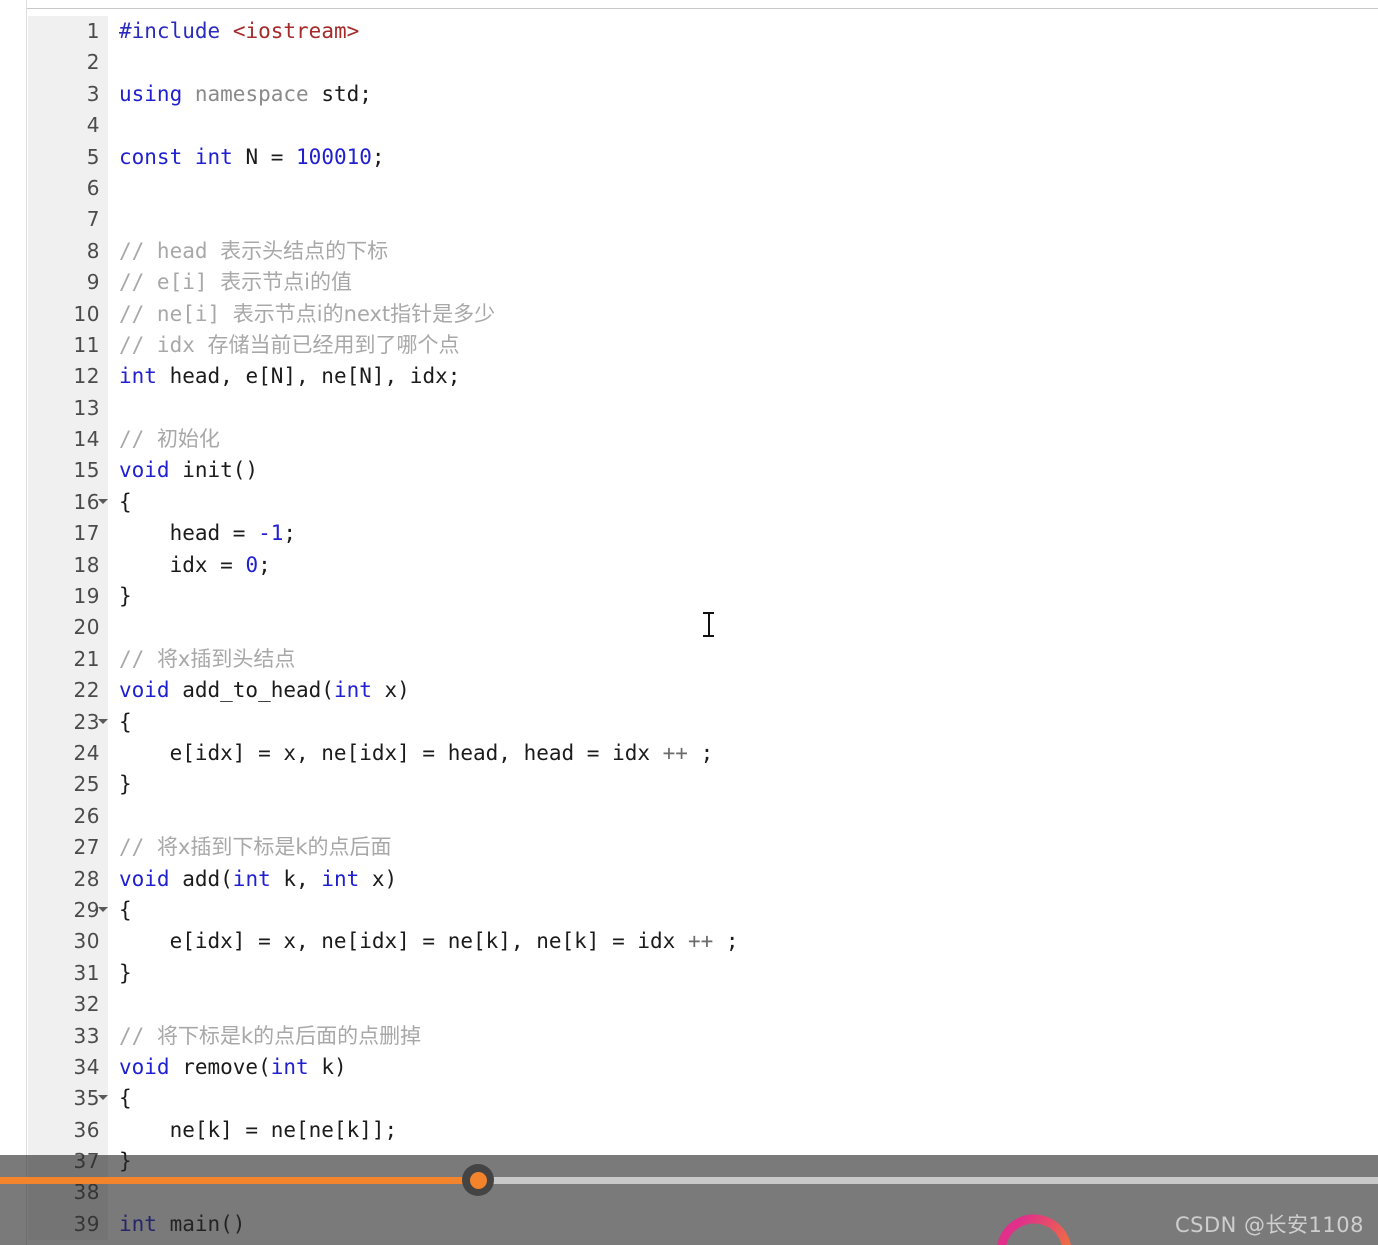  What do you see at coordinates (251, 93) in the screenshot?
I see `code-token: namespace` at bounding box center [251, 93].